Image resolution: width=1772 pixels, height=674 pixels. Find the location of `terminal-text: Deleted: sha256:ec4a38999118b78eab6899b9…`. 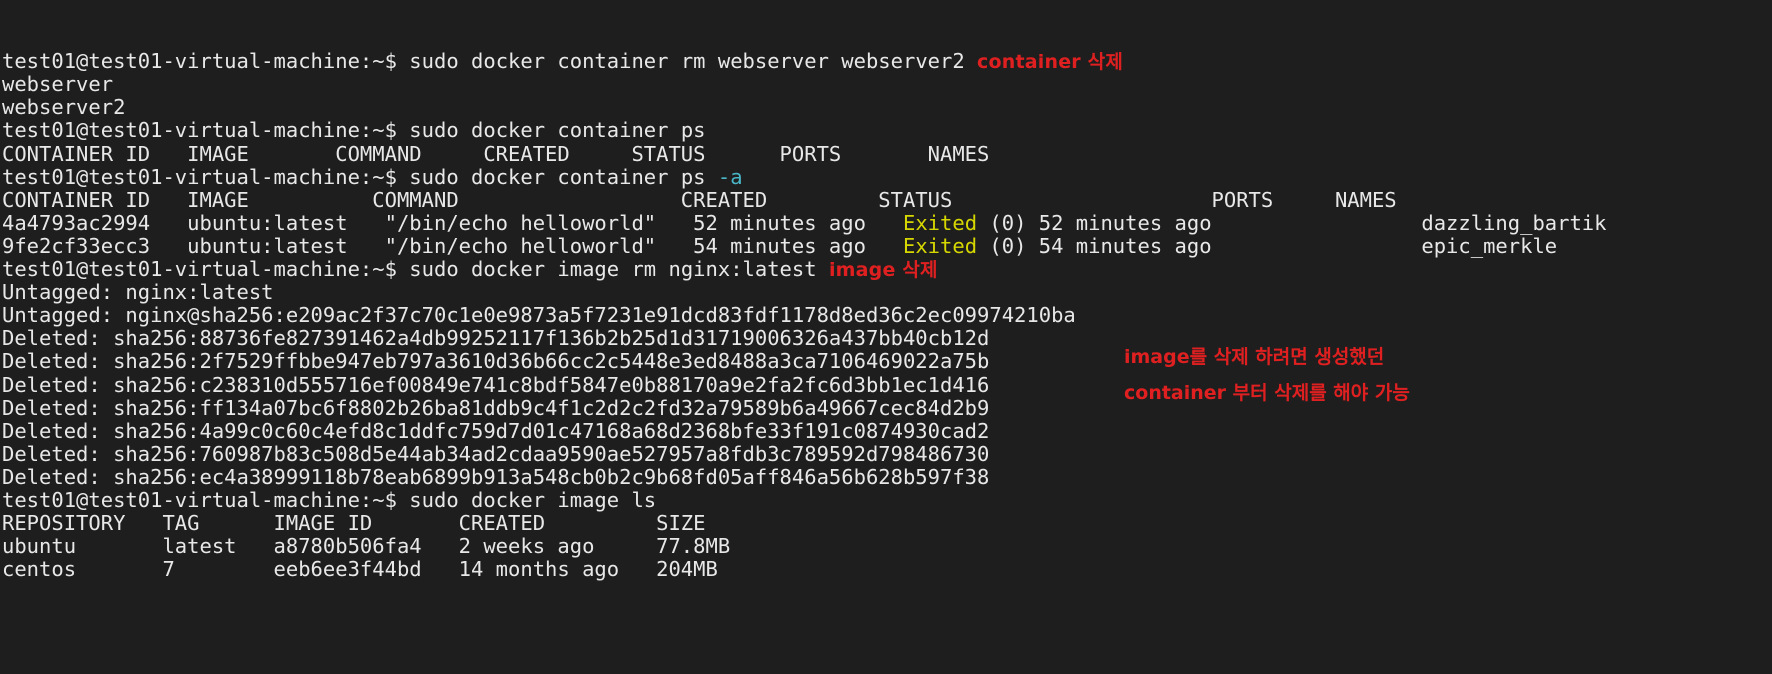

terminal-text: Deleted: sha256:ec4a38999118b78eab6899b9… is located at coordinates (496, 476).